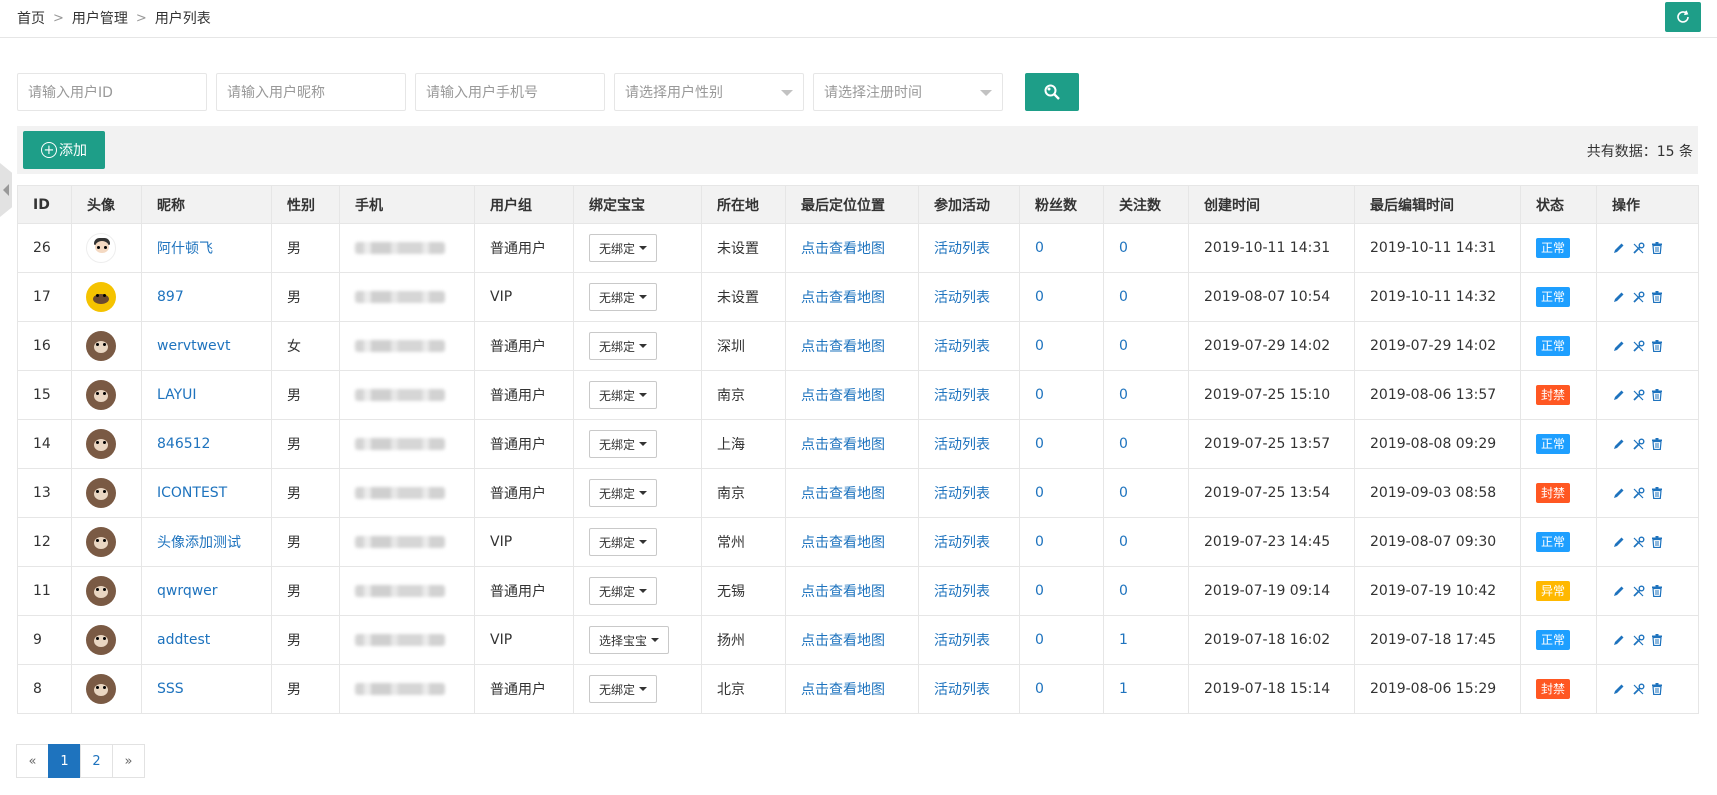  I want to click on cell-nickname: LAYUI, so click(206, 395).